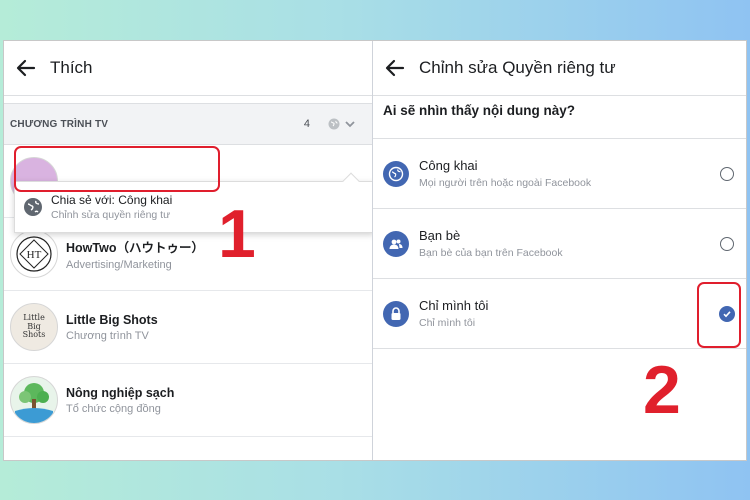  Describe the element at coordinates (662, 390) in the screenshot. I see `annotation-number-2: 2` at that location.